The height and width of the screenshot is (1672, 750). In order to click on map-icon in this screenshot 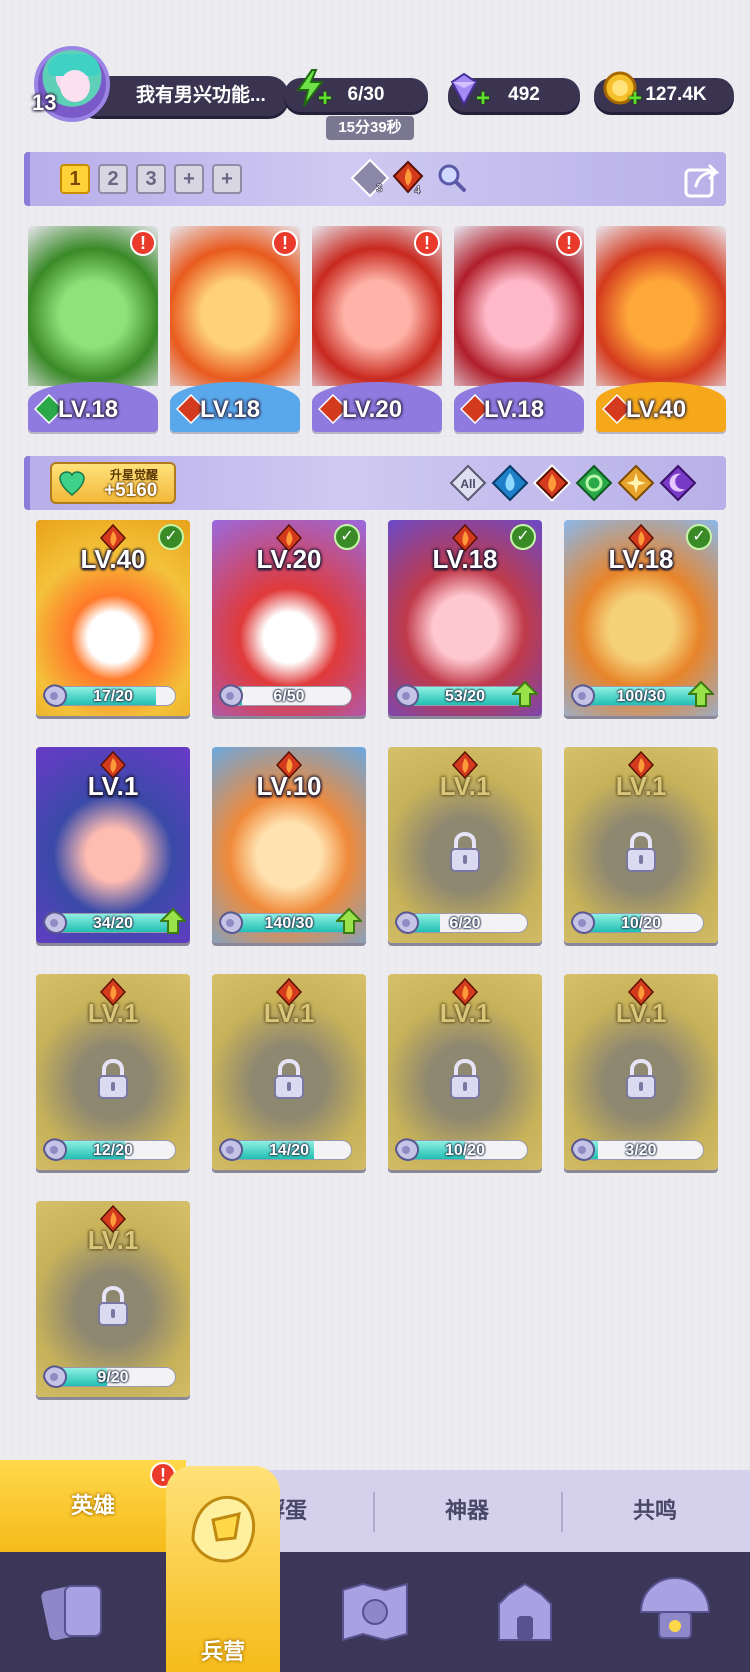, I will do `click(375, 1612)`.